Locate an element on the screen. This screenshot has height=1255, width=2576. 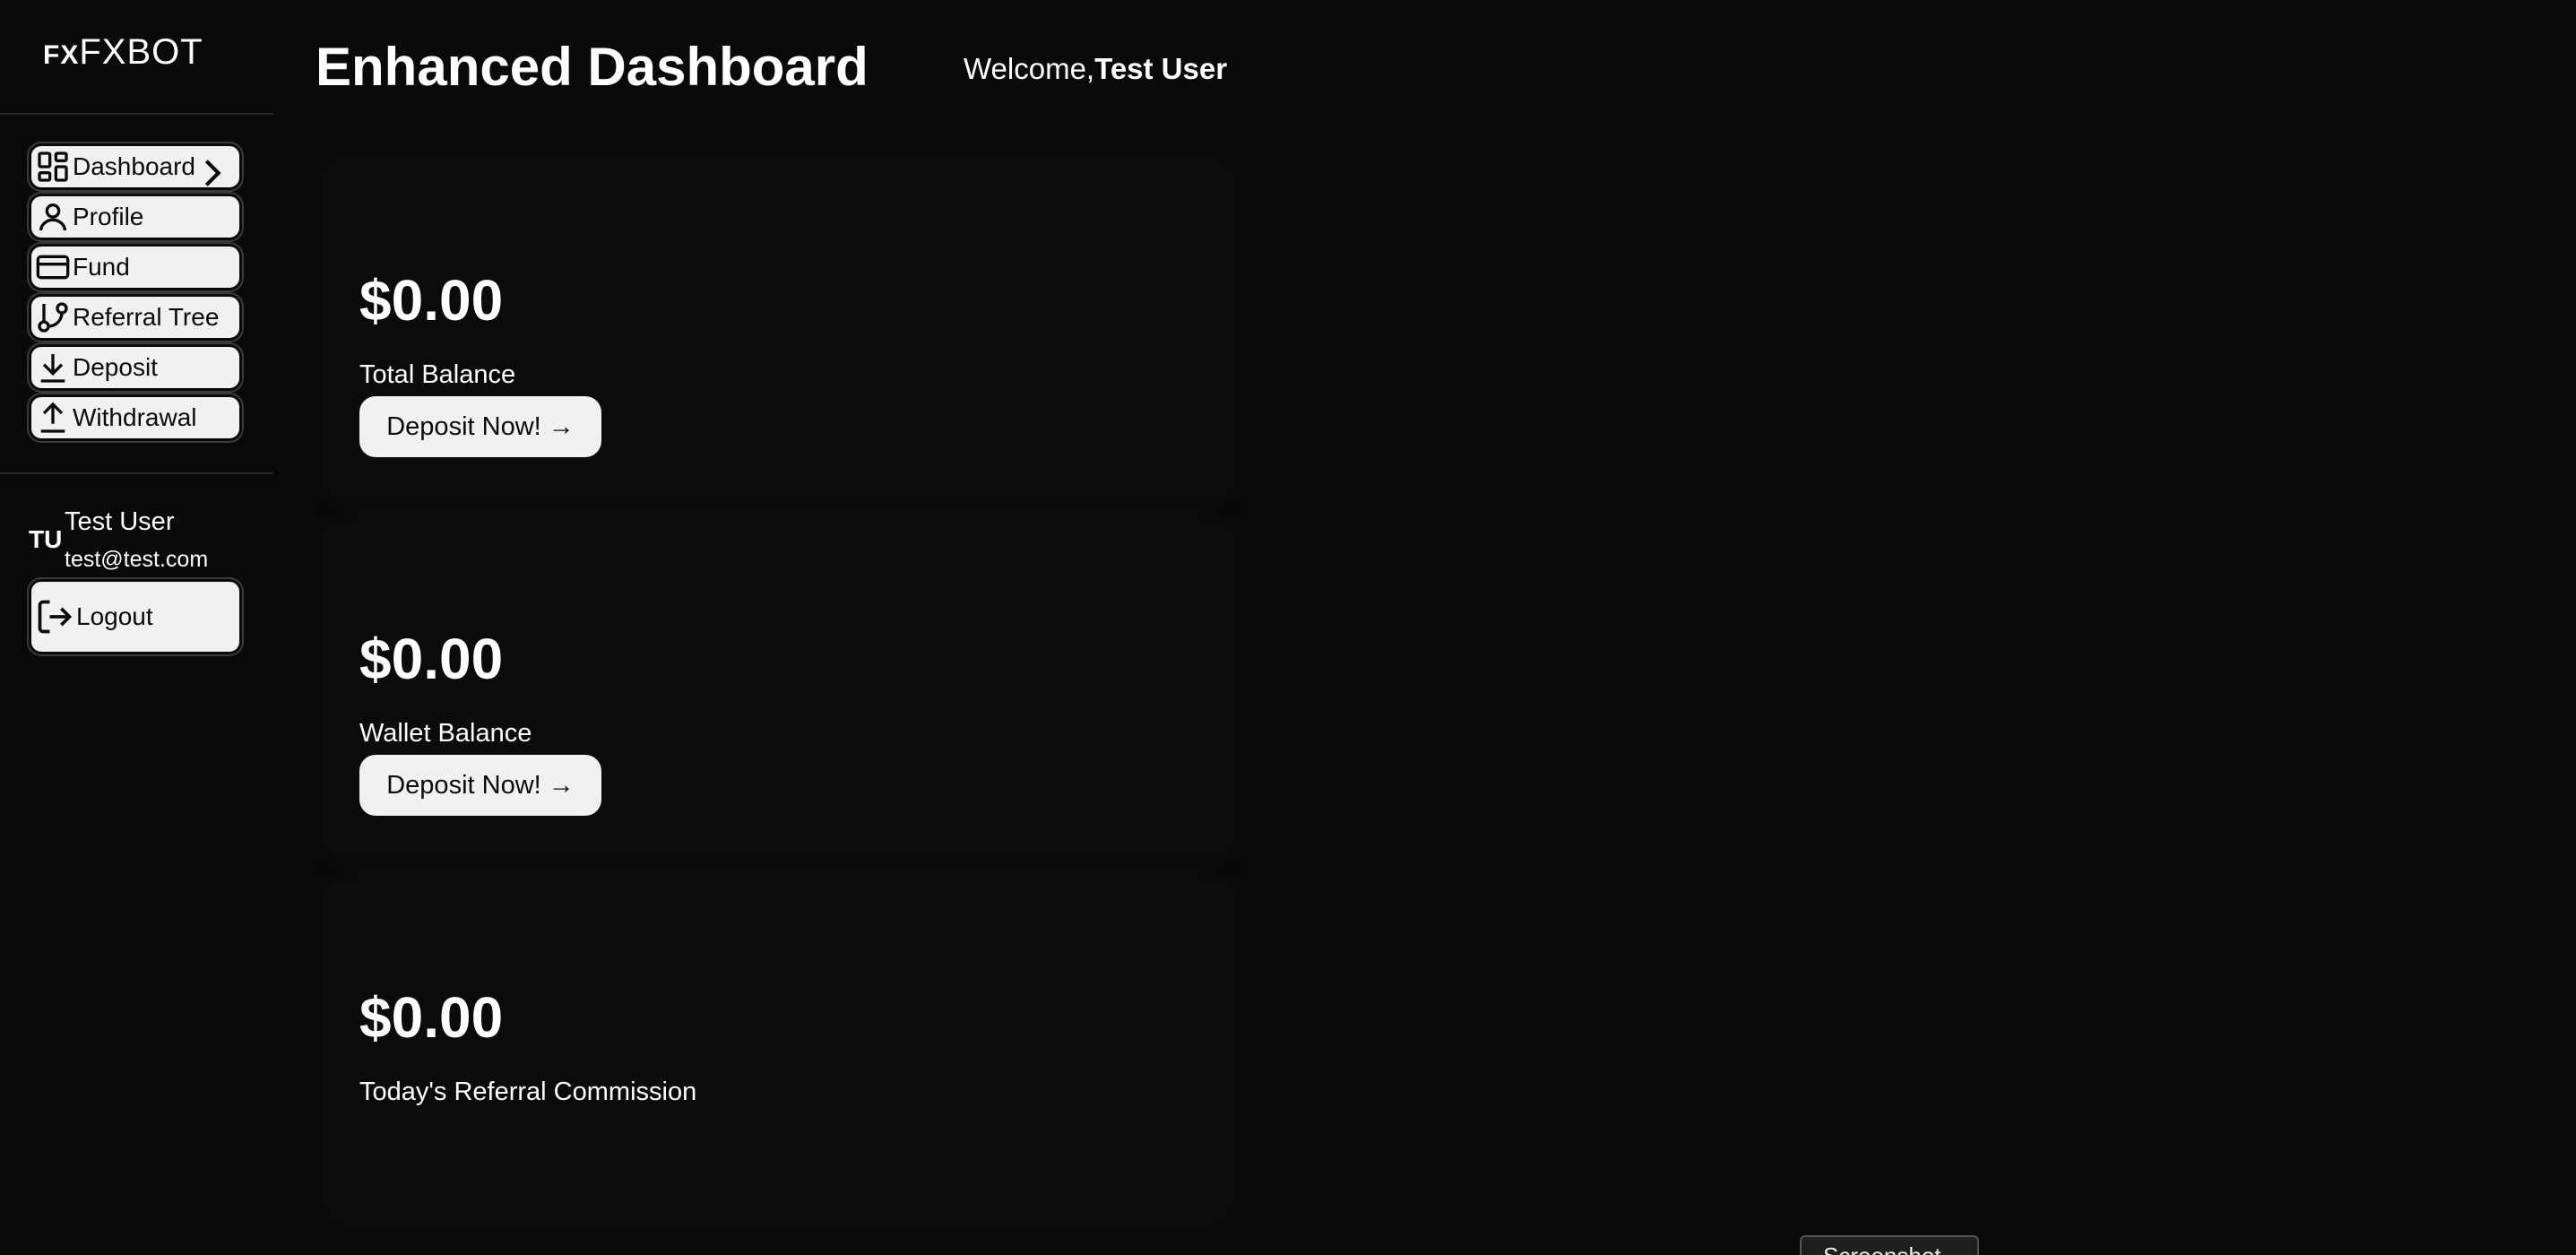
welcome-message: Welcome,Test User is located at coordinates (1095, 69).